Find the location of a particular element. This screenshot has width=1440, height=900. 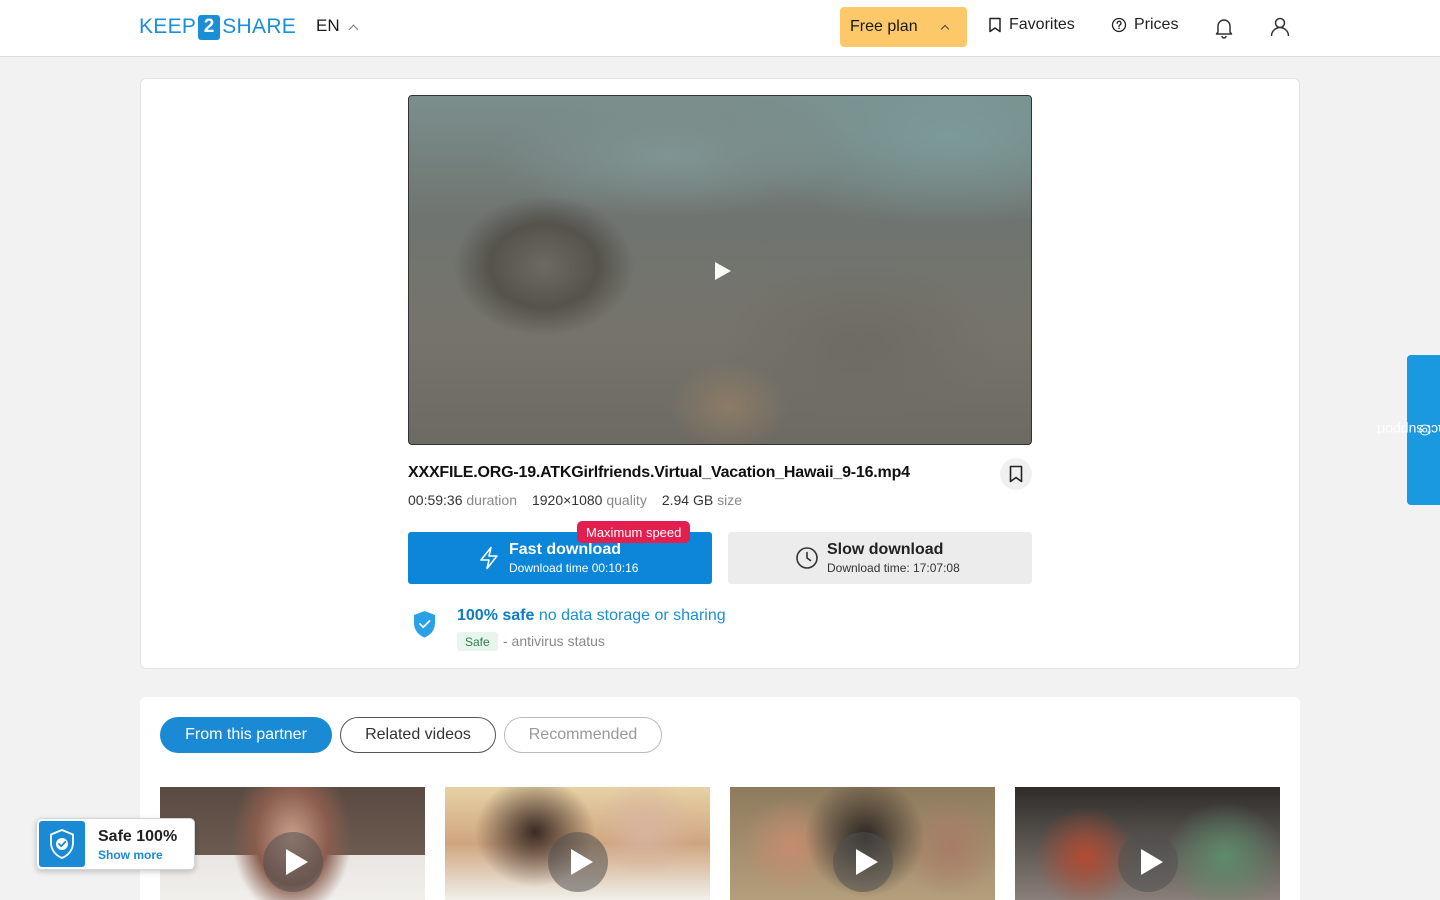

language-selector: EN is located at coordinates (337, 26).